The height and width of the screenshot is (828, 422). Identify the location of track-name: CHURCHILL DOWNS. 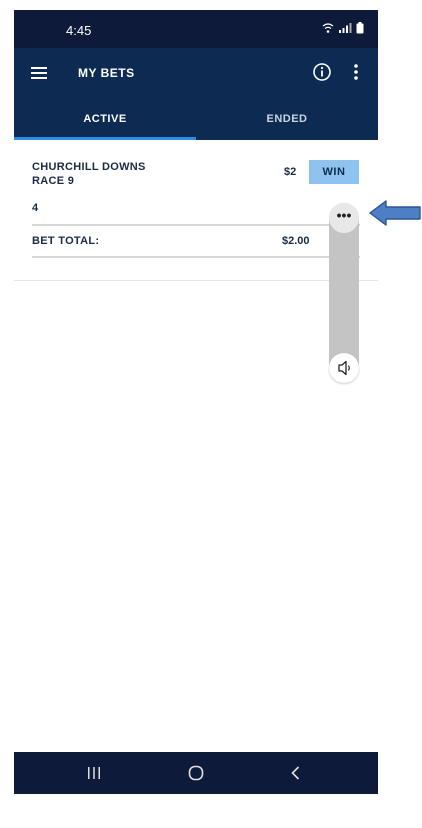
(89, 167).